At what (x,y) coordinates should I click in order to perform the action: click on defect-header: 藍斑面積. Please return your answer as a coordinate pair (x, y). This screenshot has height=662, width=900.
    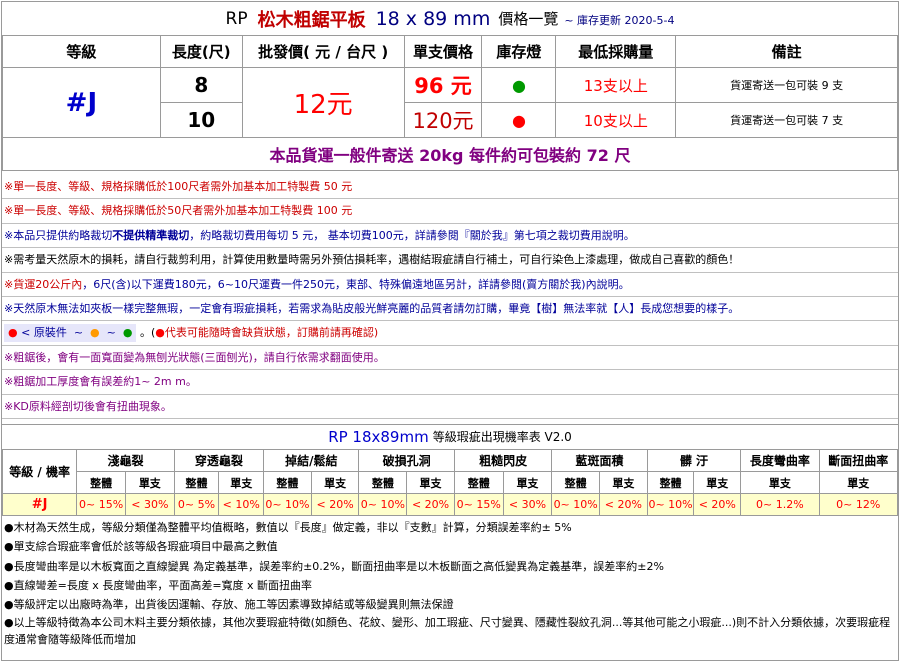
    Looking at the image, I should click on (599, 460).